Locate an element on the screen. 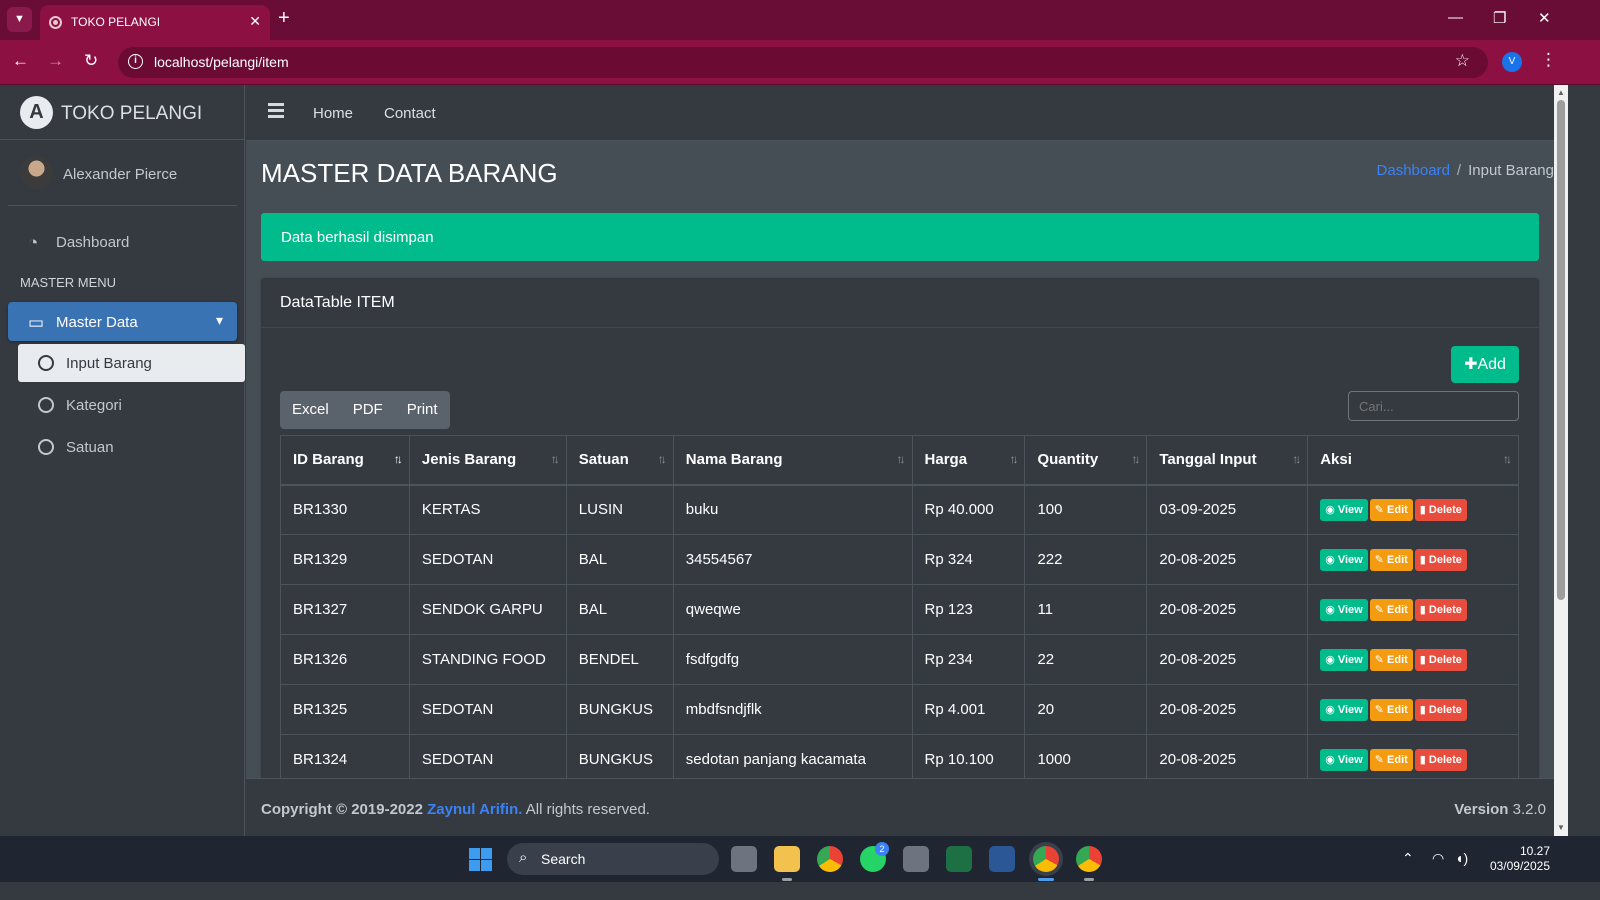 The height and width of the screenshot is (900, 1600). new-tab-plus-icon: + is located at coordinates (284, 18).